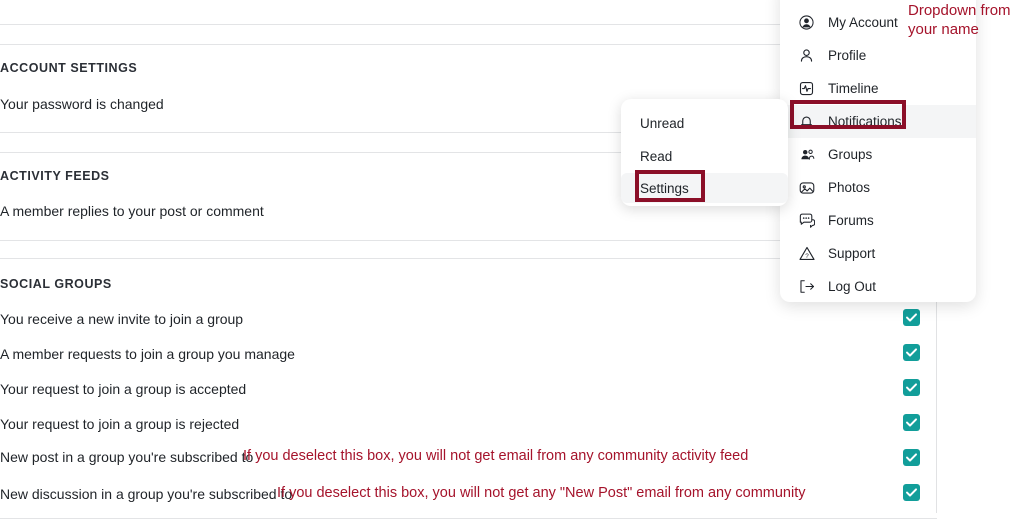 The image size is (1030, 528). I want to click on submenu-item-label: Read, so click(656, 156).